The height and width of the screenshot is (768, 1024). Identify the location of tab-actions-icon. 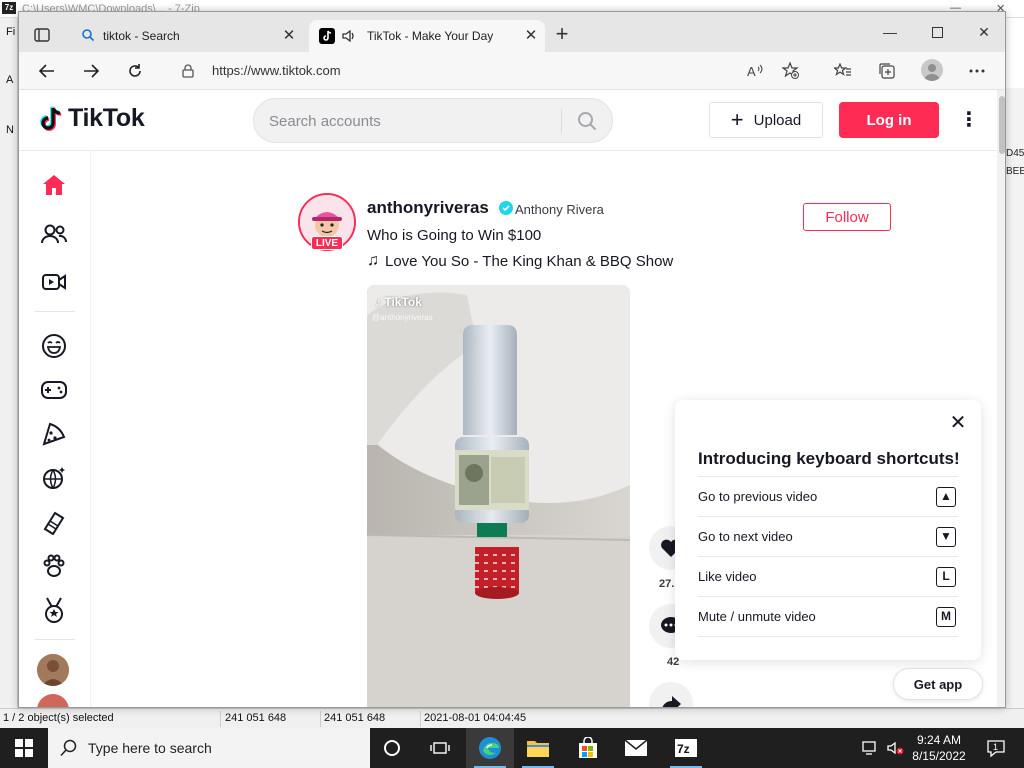
(42, 35).